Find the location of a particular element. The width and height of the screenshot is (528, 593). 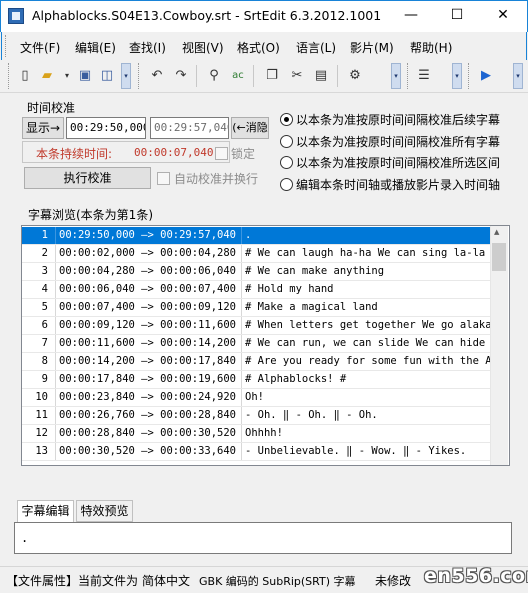

toolbar-grip is located at coordinates (10, 76).